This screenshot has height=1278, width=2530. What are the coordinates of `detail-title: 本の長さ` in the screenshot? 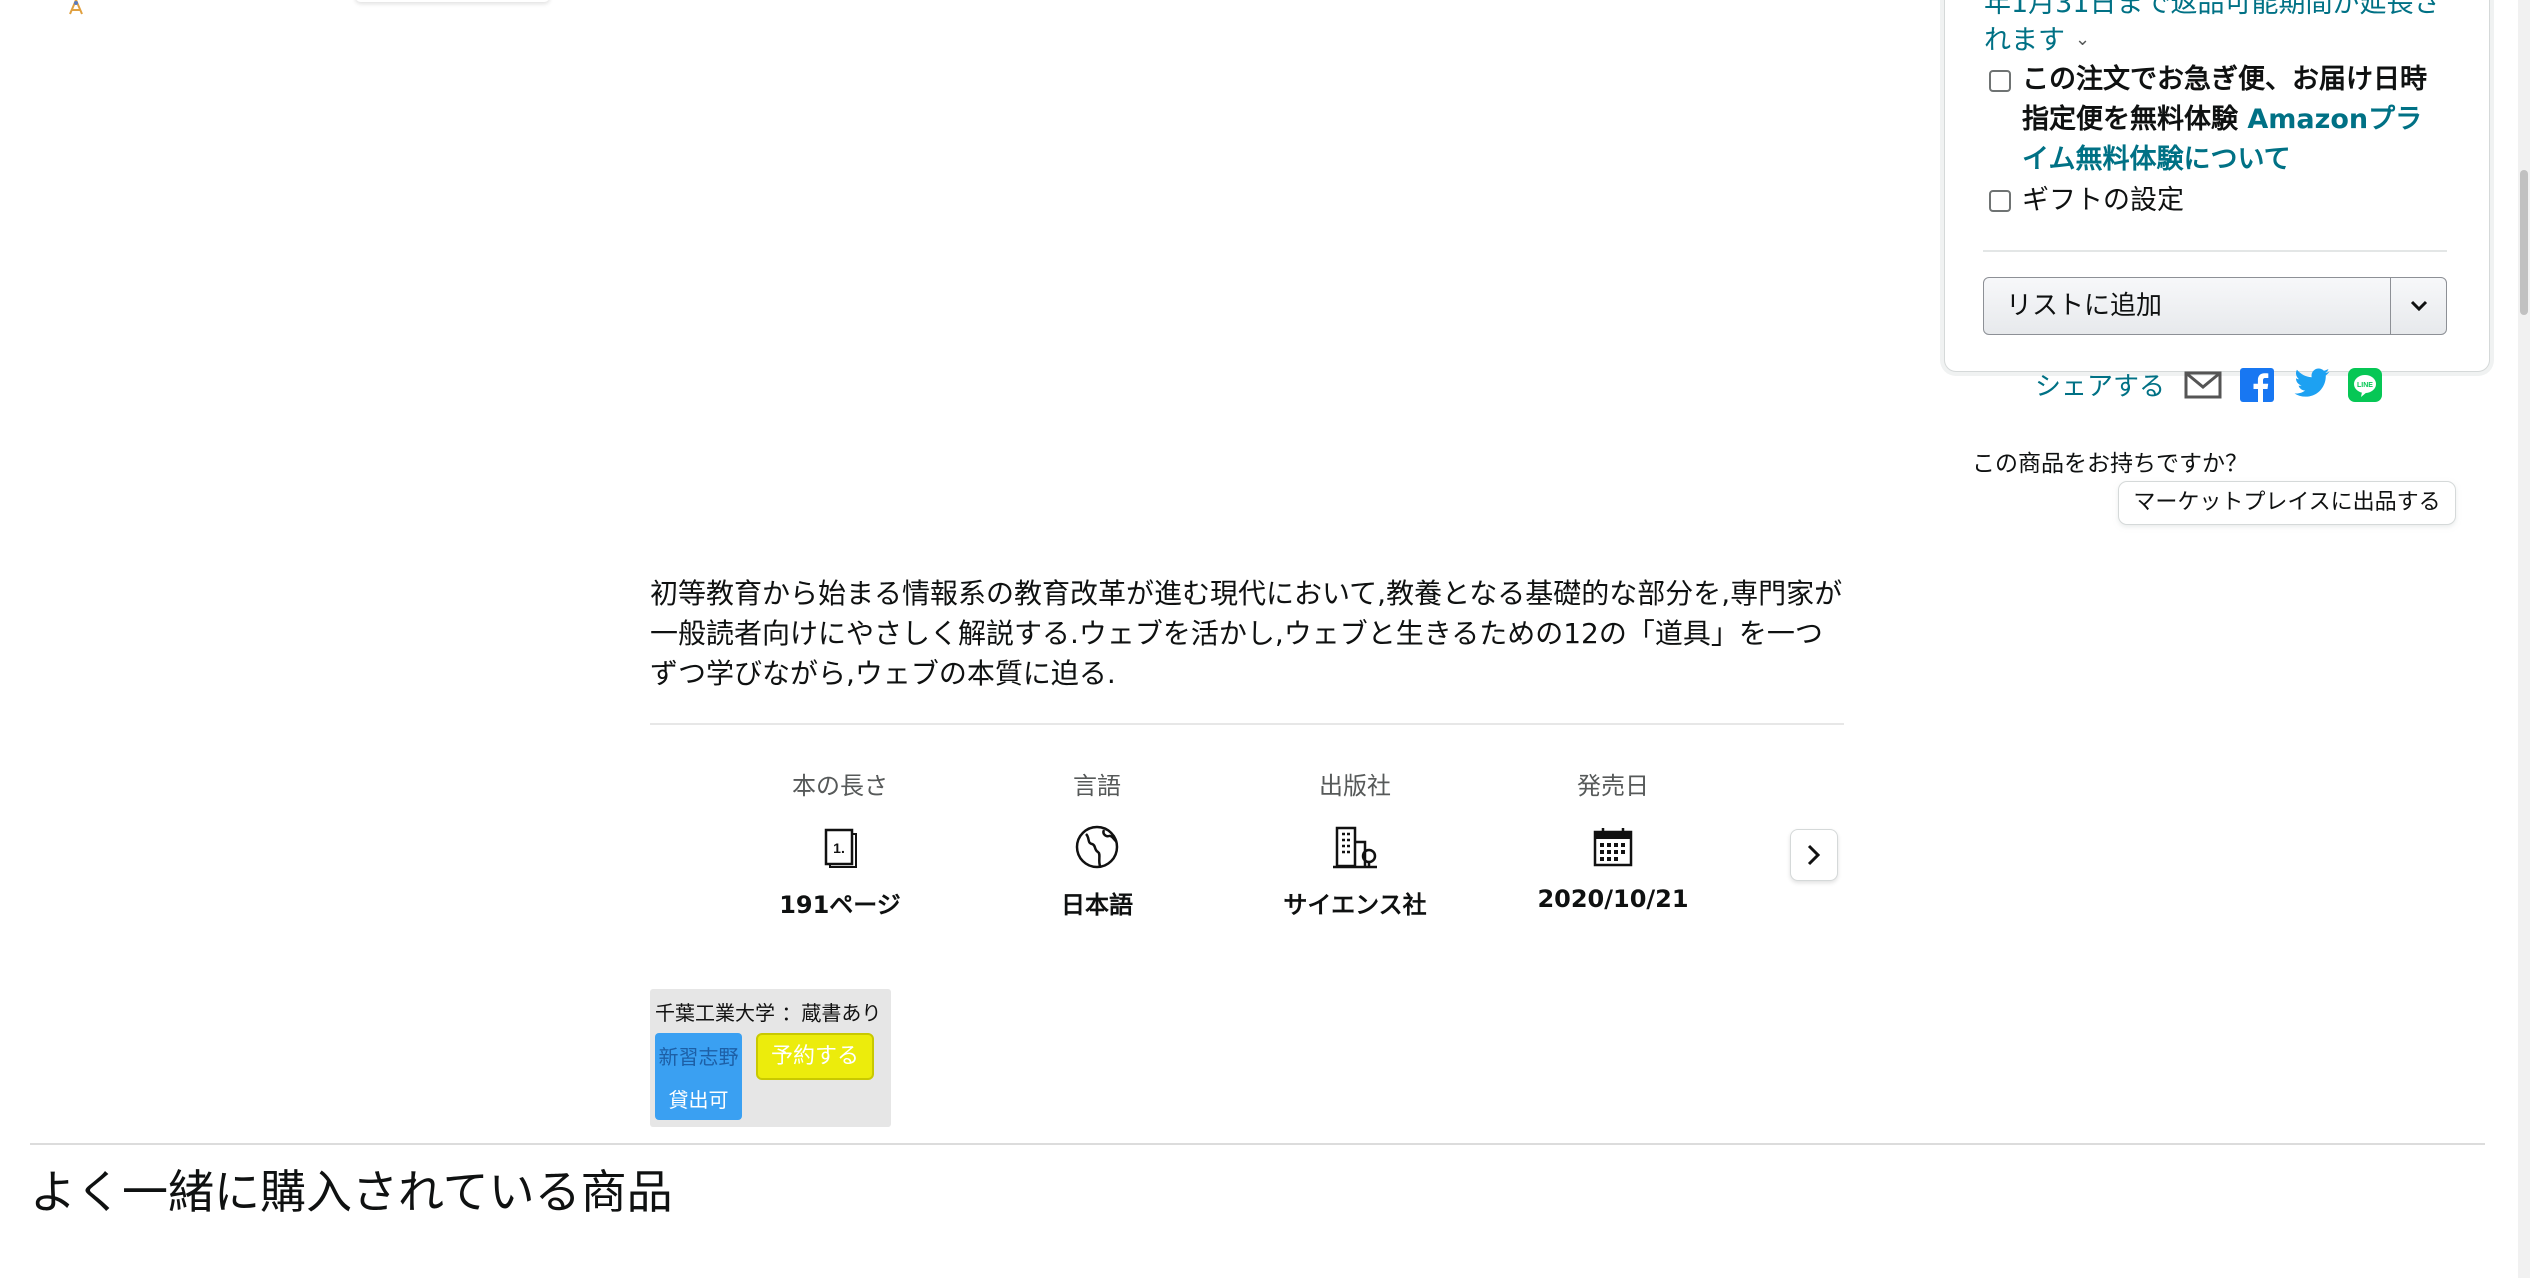 It's located at (840, 786).